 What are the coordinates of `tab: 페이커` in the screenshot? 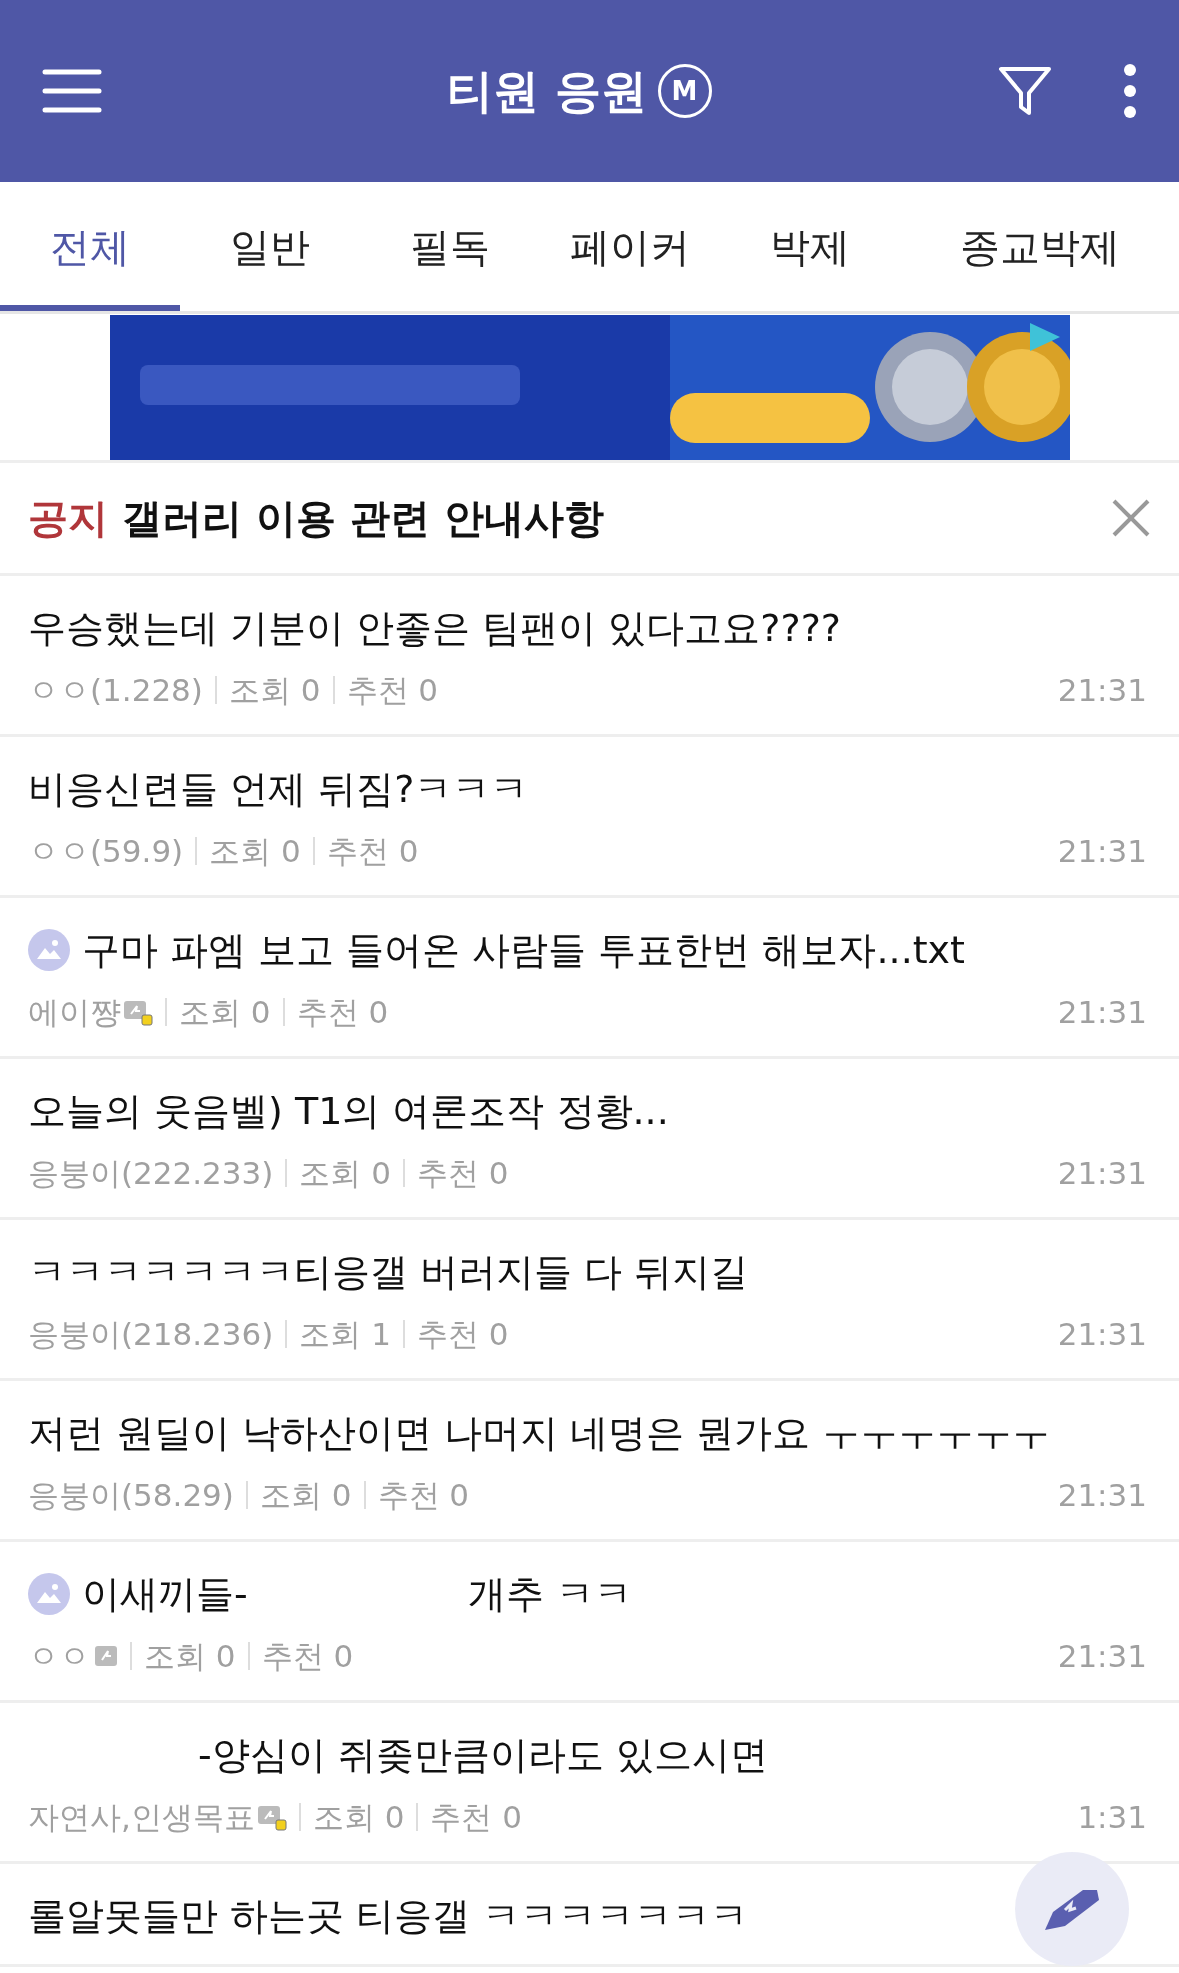 It's located at (630, 246).